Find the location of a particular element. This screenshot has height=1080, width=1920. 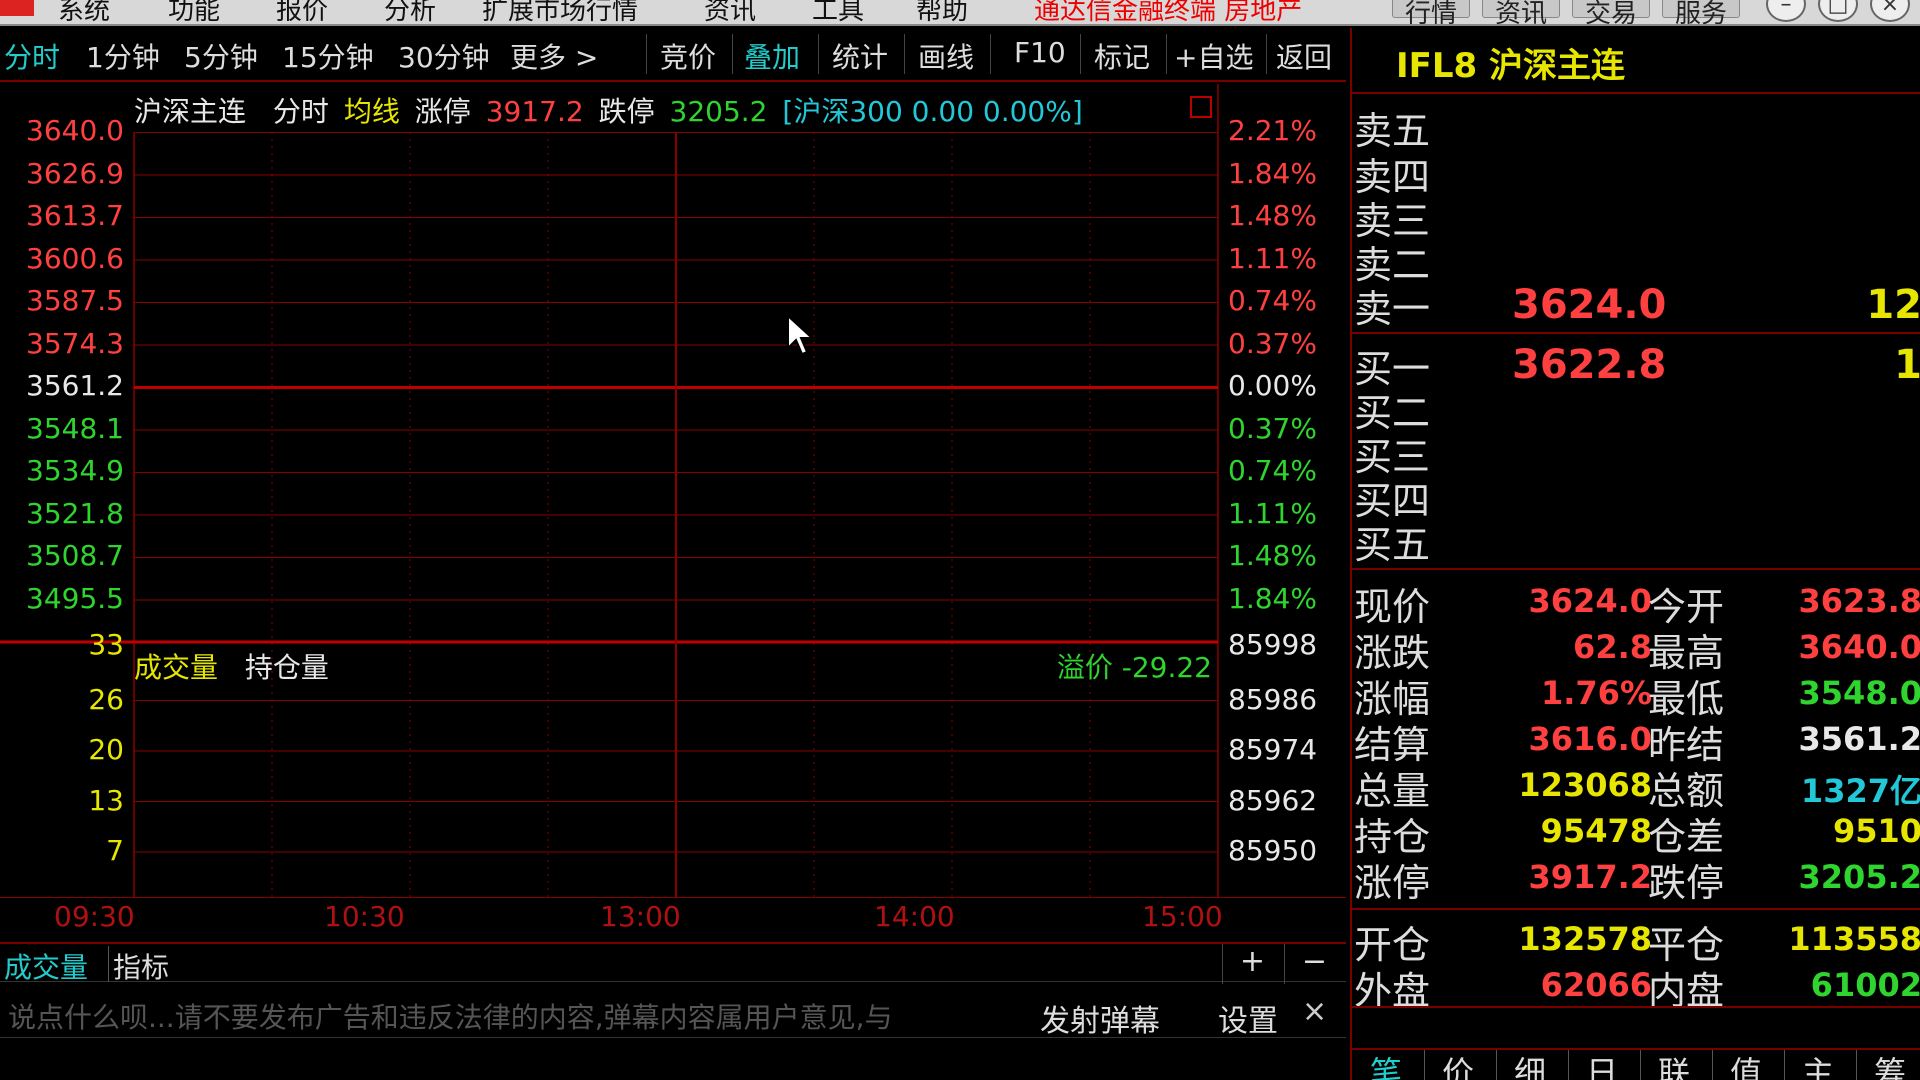

detail-tab: 细 is located at coordinates (1530, 1065).